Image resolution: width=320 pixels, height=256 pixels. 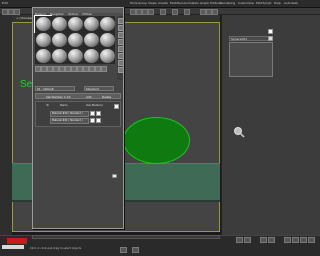 I want to click on multi-sub-object-rollout: Set Number 1-10 Add Delete, so click(x=78, y=96).